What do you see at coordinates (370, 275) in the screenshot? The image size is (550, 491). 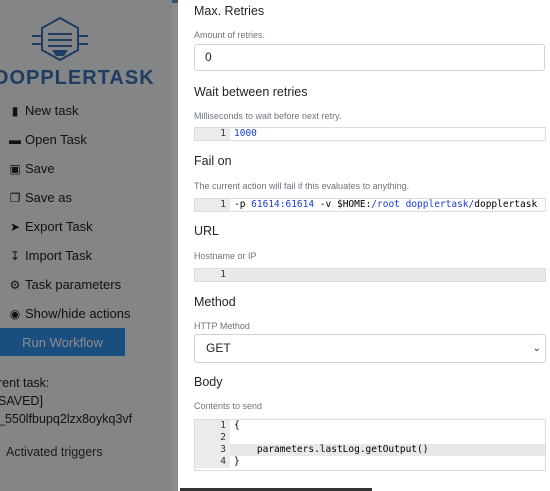 I see `url-editor: 1` at bounding box center [370, 275].